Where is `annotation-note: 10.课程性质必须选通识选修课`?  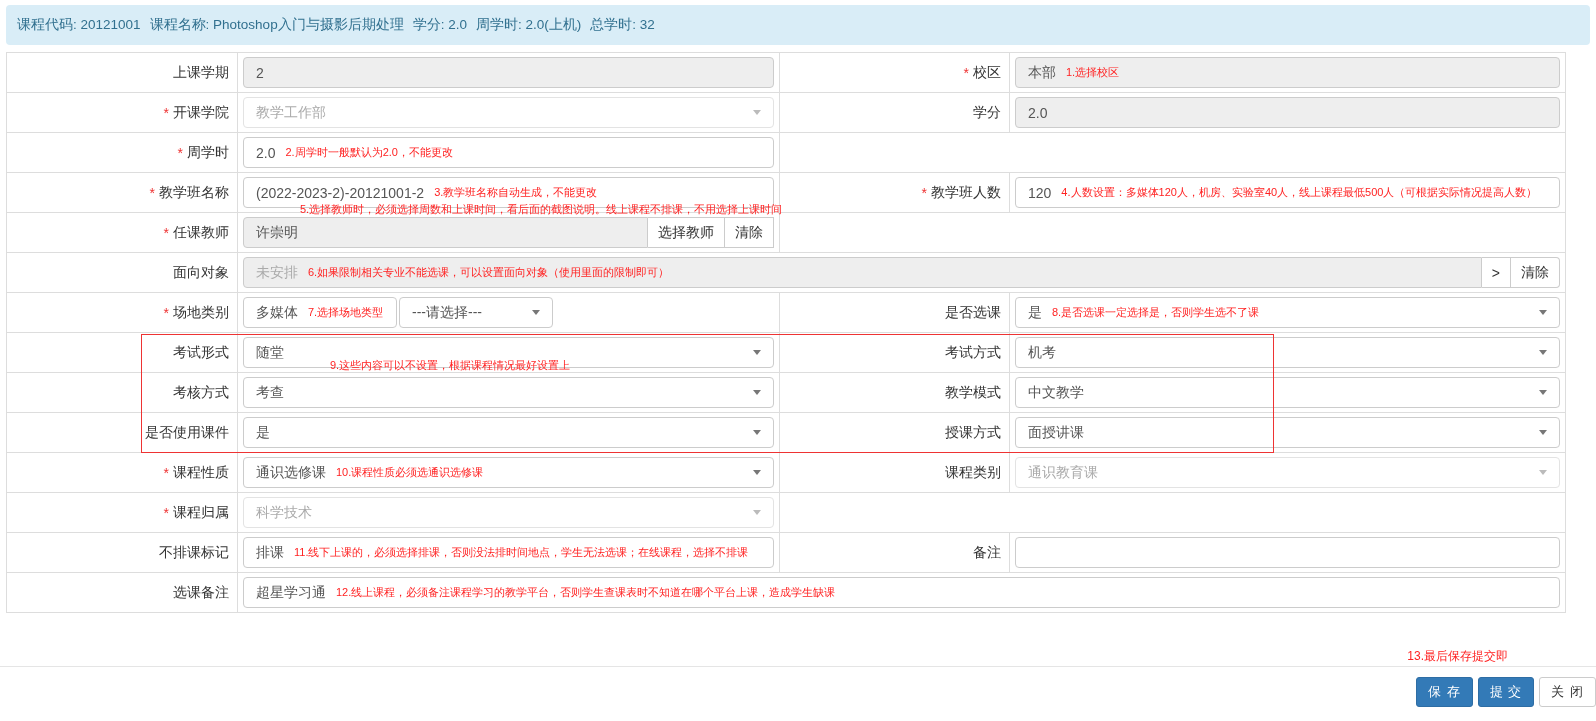 annotation-note: 10.课程性质必须选通识选修课 is located at coordinates (410, 472).